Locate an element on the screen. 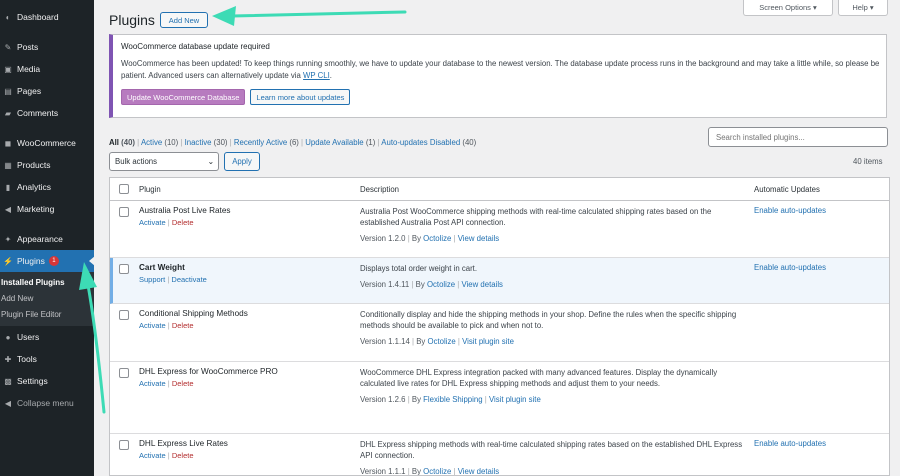 This screenshot has height=476, width=900. filter-label: Active is located at coordinates (151, 142).